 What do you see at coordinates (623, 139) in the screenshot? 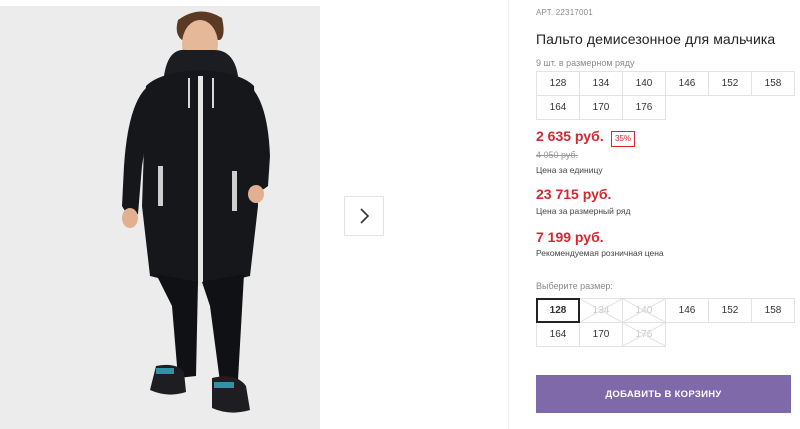
I see `discount-badge: 35%` at bounding box center [623, 139].